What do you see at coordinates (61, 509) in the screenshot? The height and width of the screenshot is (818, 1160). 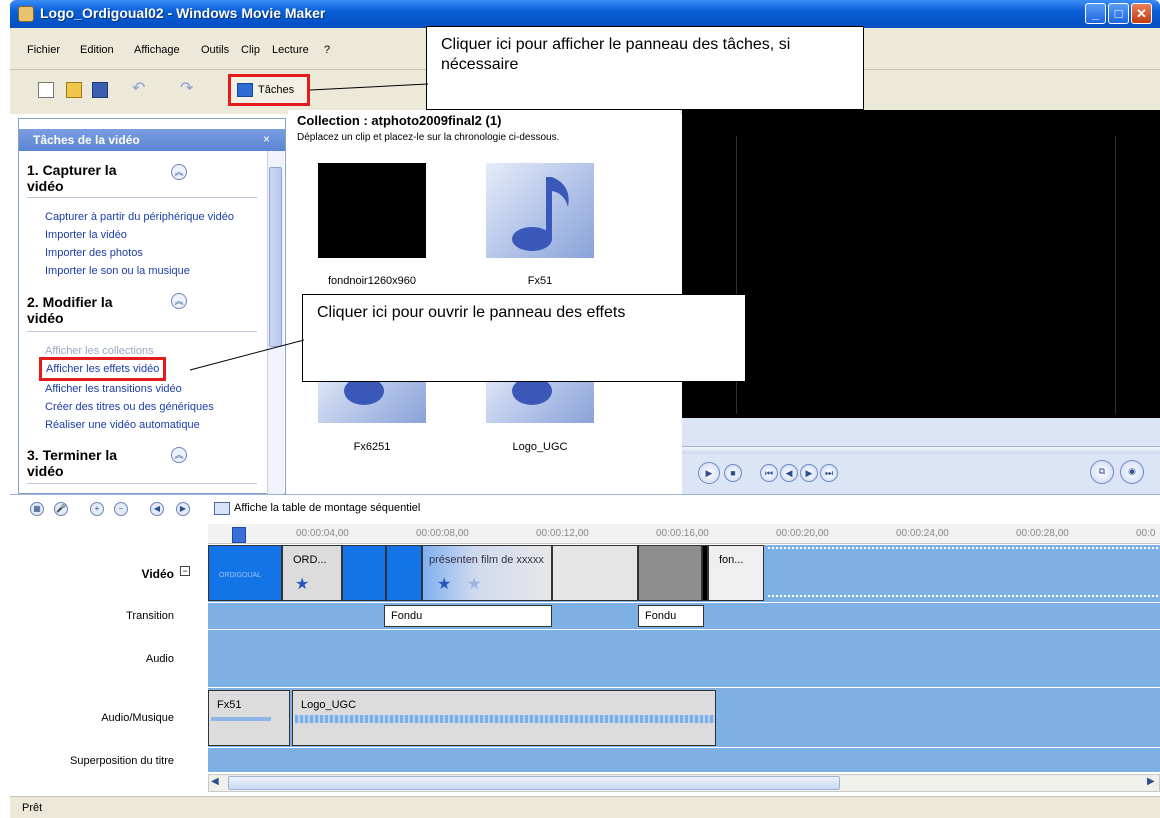 I see `narrate-icon: 🎤` at bounding box center [61, 509].